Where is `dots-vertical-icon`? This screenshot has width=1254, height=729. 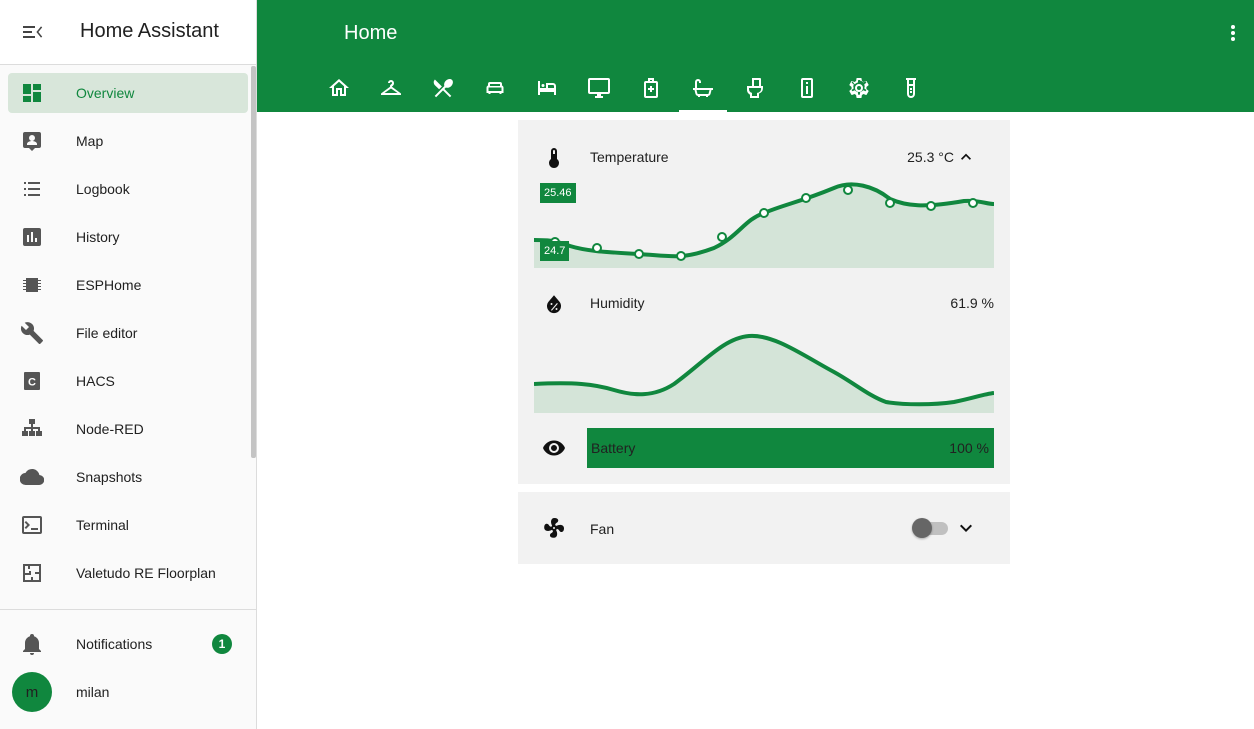
dots-vertical-icon is located at coordinates (1233, 33).